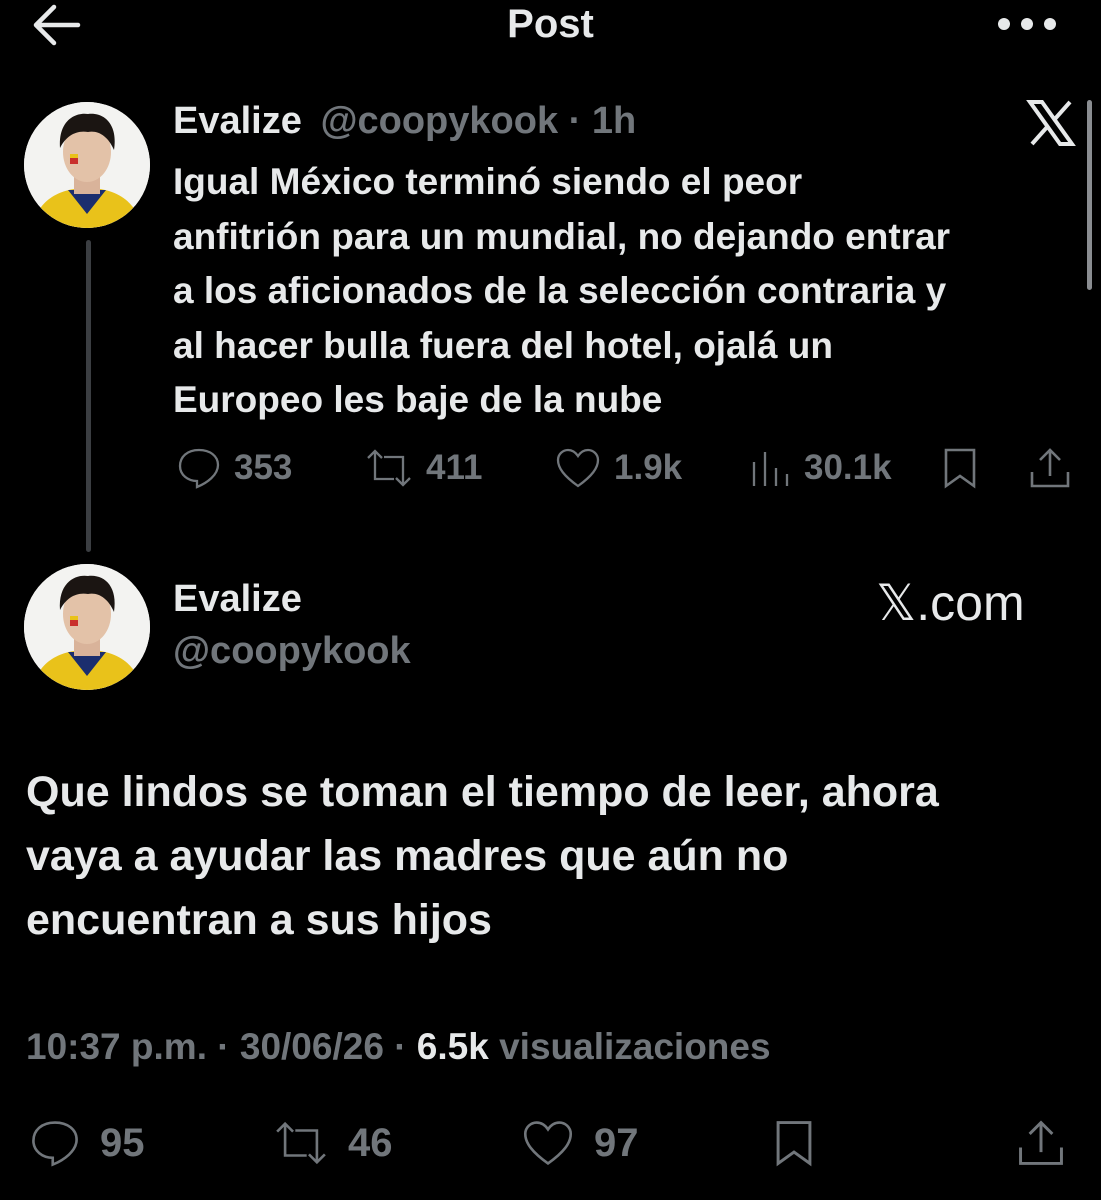  What do you see at coordinates (648, 467) in the screenshot?
I see `like-count: 1.9k` at bounding box center [648, 467].